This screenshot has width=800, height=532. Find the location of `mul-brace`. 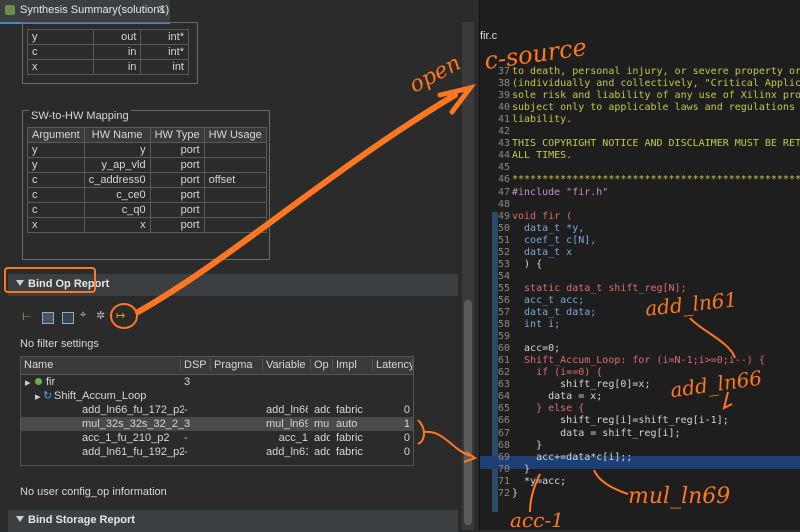

mul-brace is located at coordinates (421, 432).